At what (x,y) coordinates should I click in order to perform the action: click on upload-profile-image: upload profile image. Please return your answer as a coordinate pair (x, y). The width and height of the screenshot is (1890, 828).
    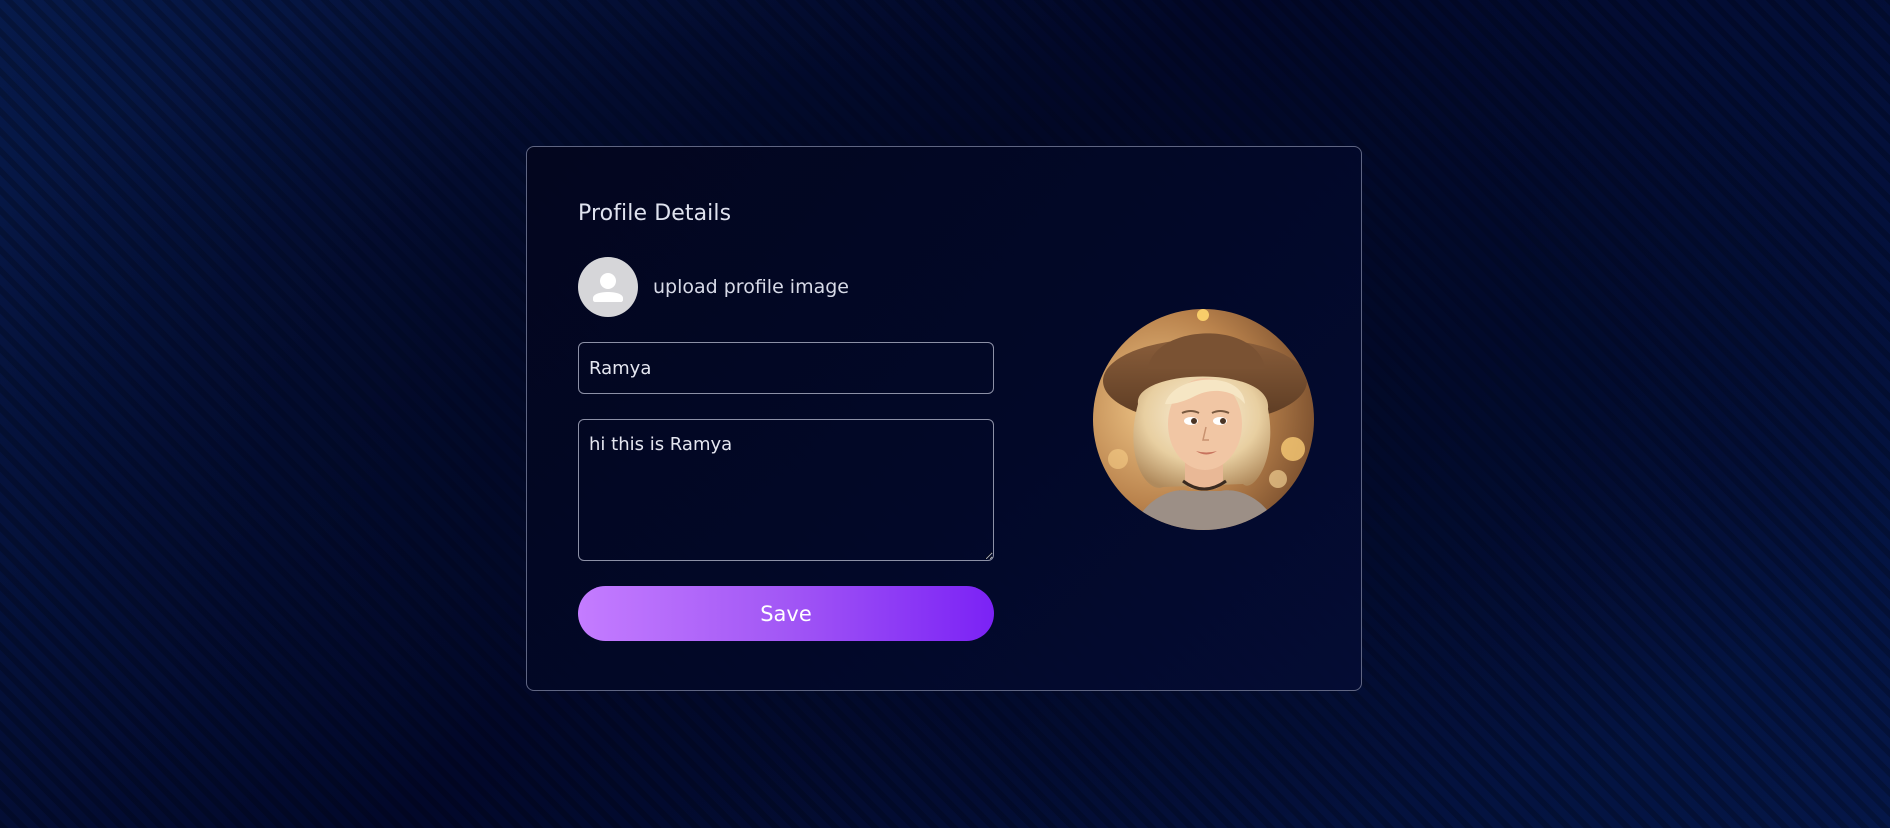
    Looking at the image, I should click on (713, 287).